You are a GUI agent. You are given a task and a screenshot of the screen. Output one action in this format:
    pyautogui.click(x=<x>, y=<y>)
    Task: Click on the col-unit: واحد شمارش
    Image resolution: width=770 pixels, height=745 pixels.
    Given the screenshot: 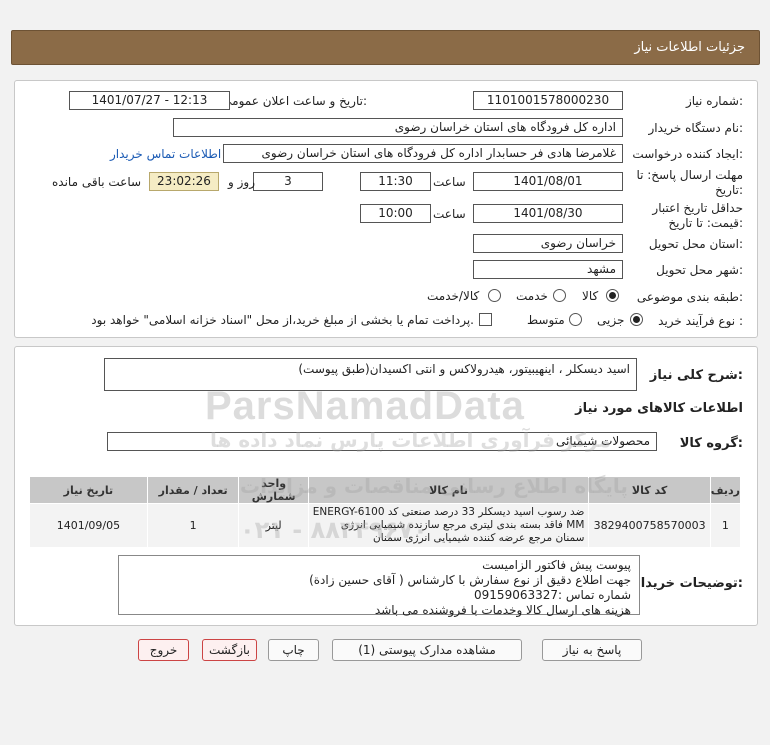 What is the action you would take?
    pyautogui.click(x=273, y=490)
    